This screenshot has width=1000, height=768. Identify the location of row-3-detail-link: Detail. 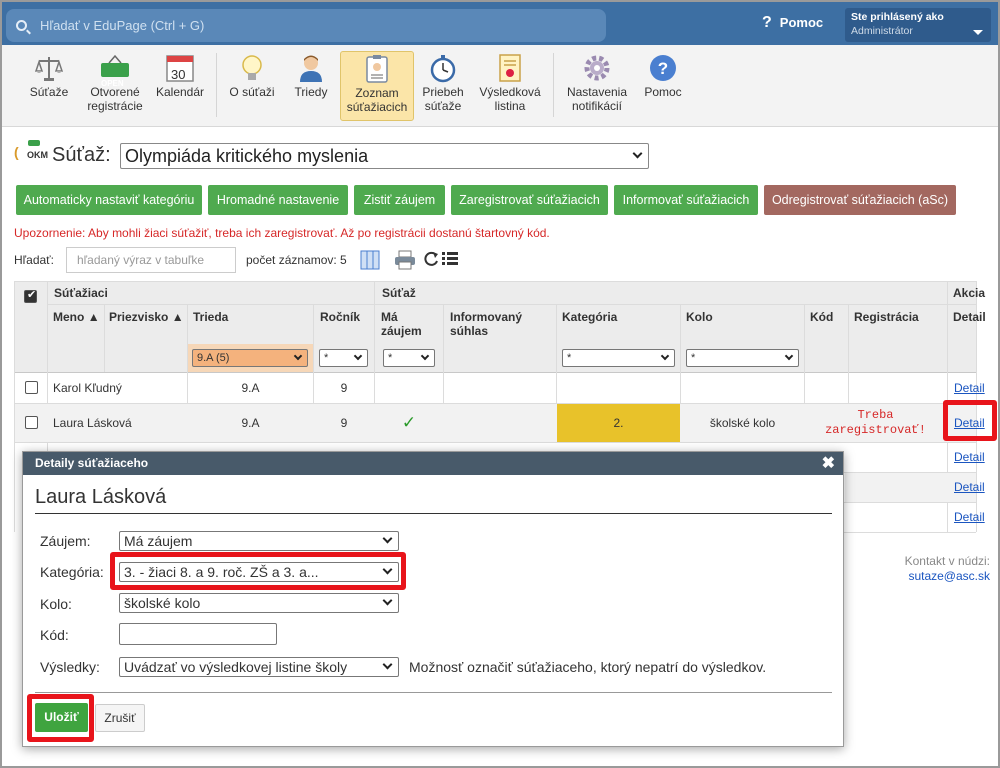
(969, 457).